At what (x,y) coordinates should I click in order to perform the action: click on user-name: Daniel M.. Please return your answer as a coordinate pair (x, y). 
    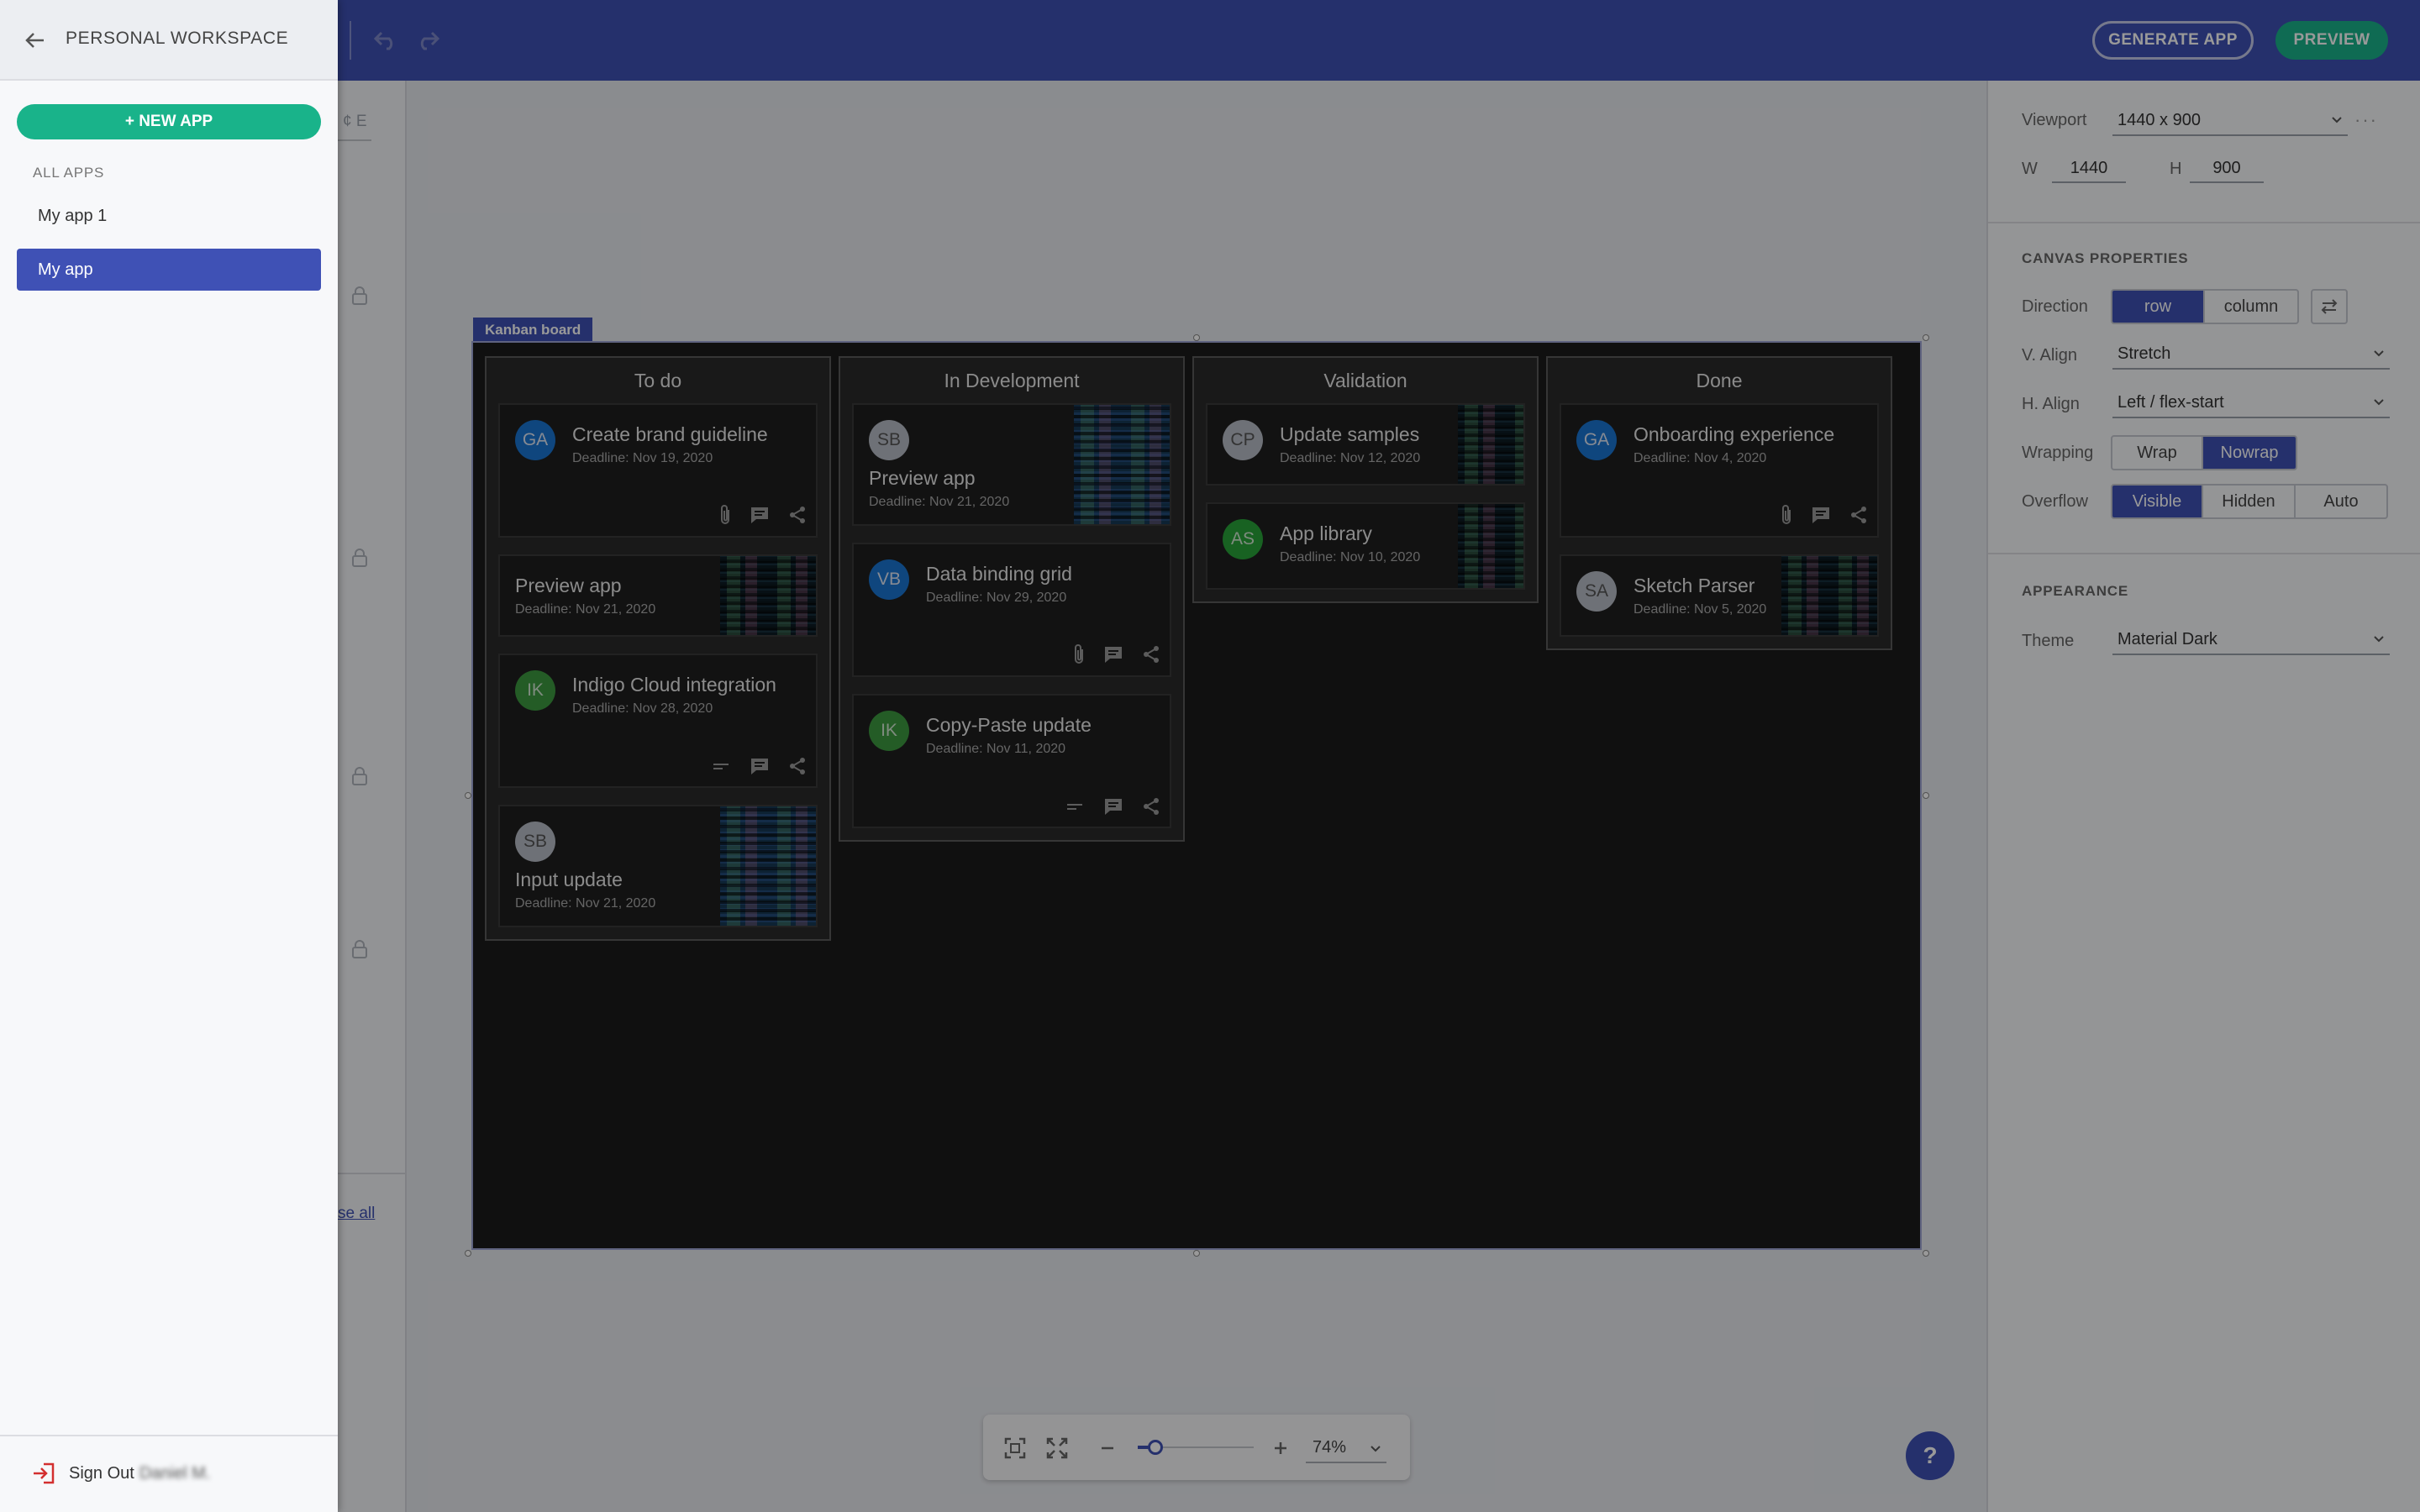
    Looking at the image, I should click on (175, 1473).